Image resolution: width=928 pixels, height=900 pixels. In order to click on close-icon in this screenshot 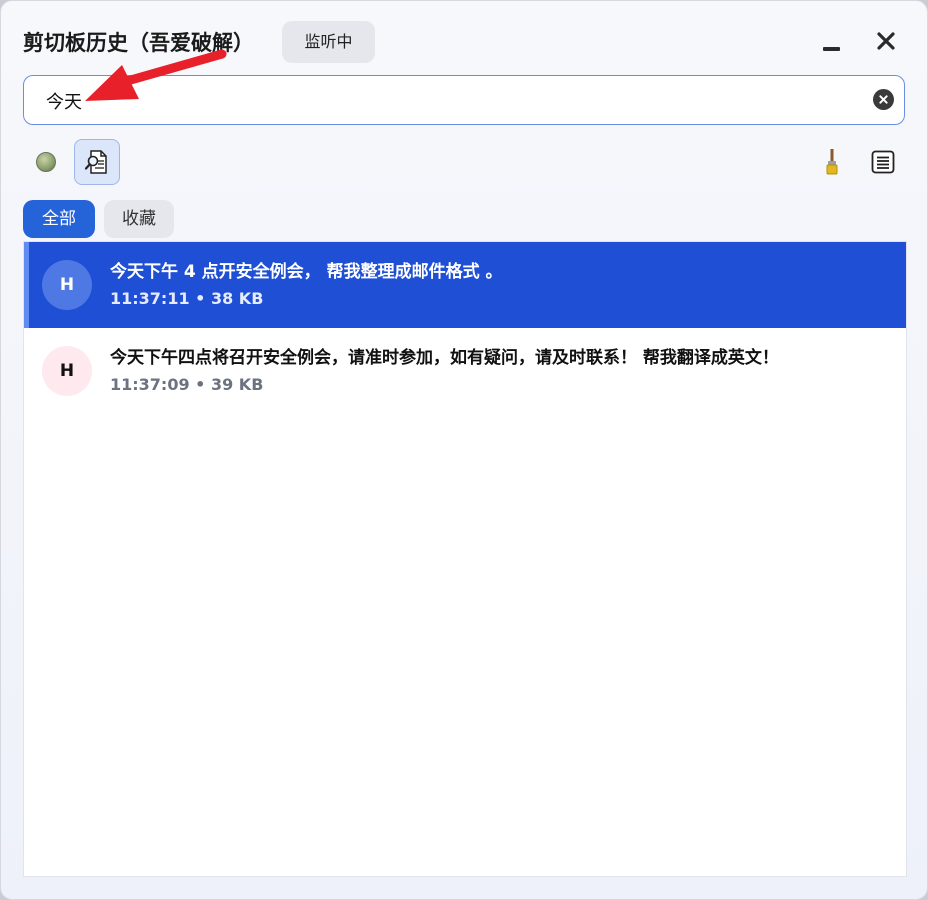, I will do `click(886, 41)`.